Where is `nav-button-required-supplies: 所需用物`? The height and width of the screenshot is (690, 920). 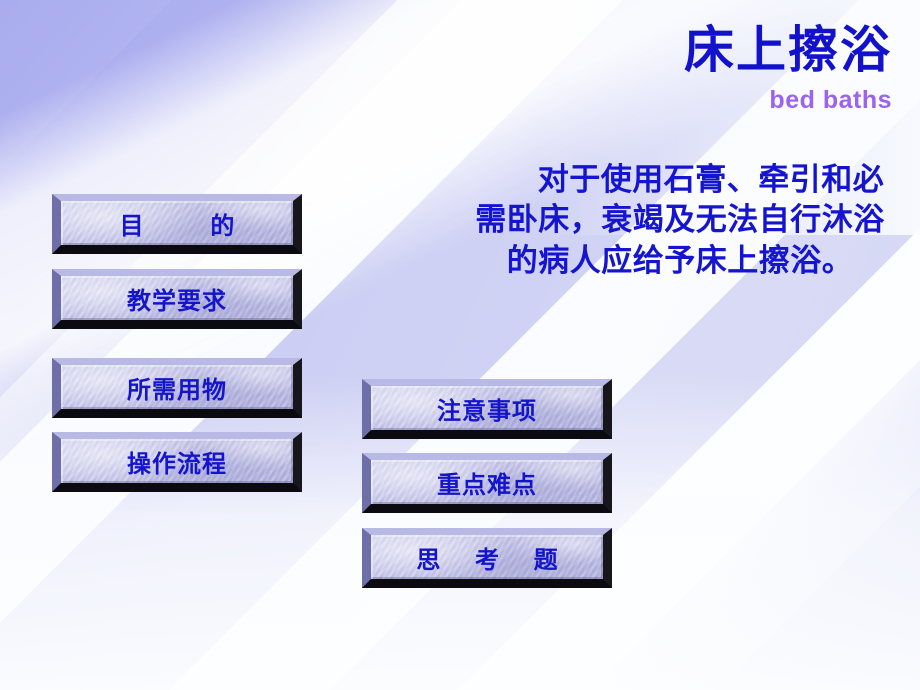 nav-button-required-supplies: 所需用物 is located at coordinates (177, 388).